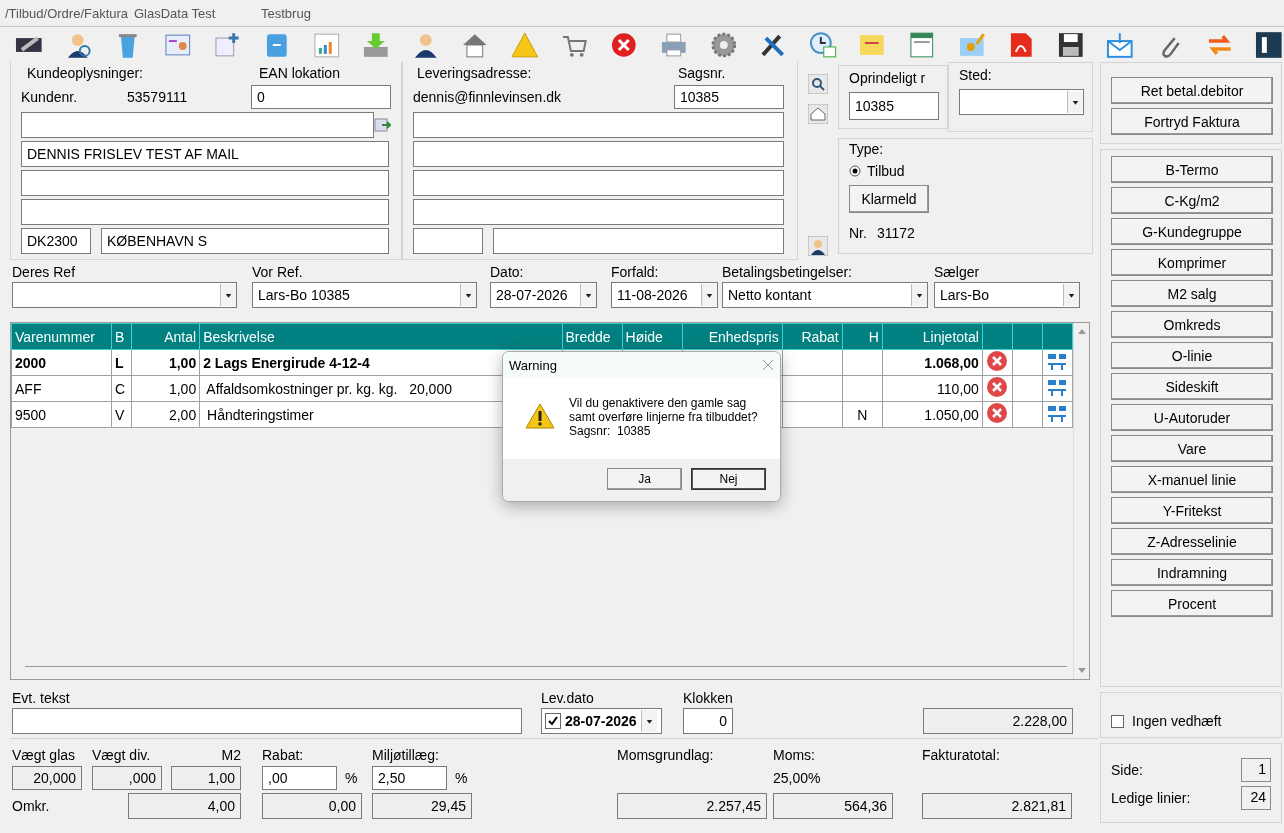  Describe the element at coordinates (383, 125) in the screenshot. I see `copy-arrow-icon` at that location.